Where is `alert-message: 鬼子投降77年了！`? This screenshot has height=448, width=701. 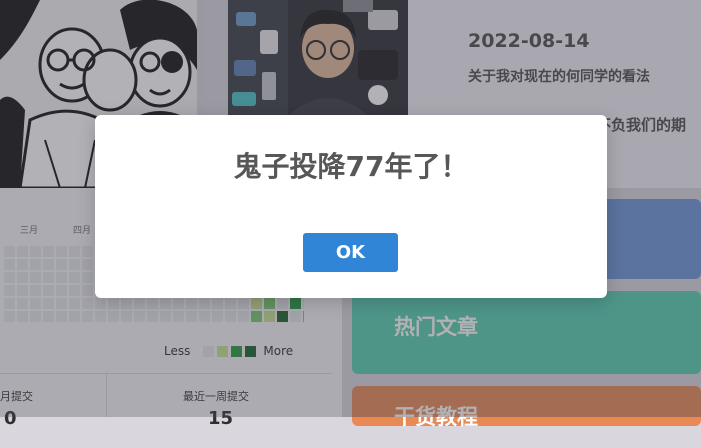
alert-message: 鬼子投降77年了！ is located at coordinates (351, 166).